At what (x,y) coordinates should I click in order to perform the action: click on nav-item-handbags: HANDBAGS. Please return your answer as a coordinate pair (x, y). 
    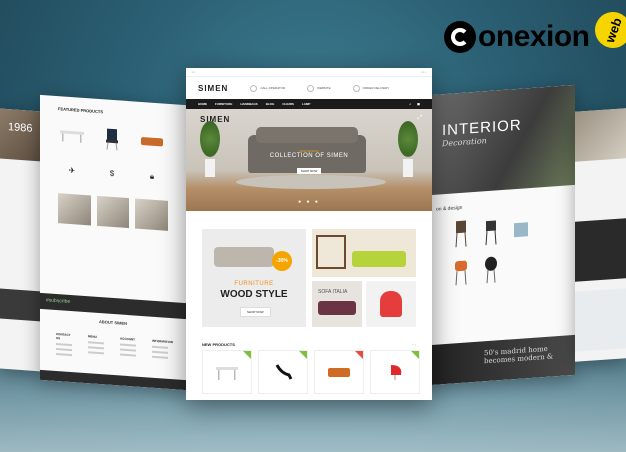
    Looking at the image, I should click on (248, 104).